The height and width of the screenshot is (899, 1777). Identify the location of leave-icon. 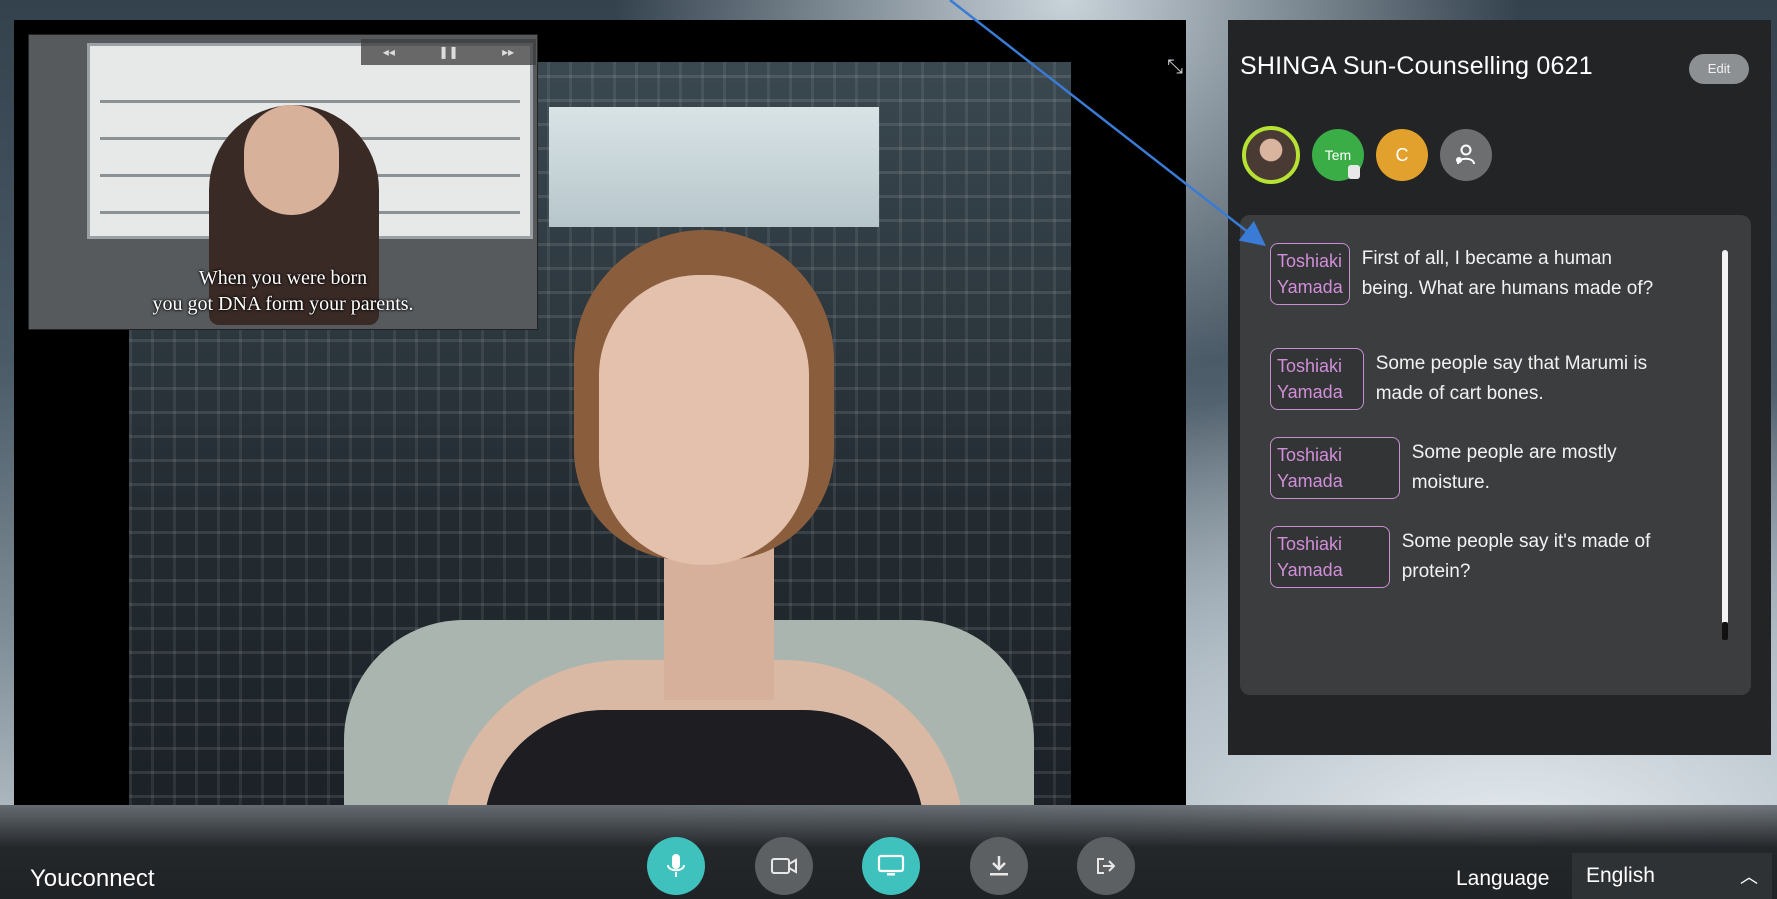
(1106, 866).